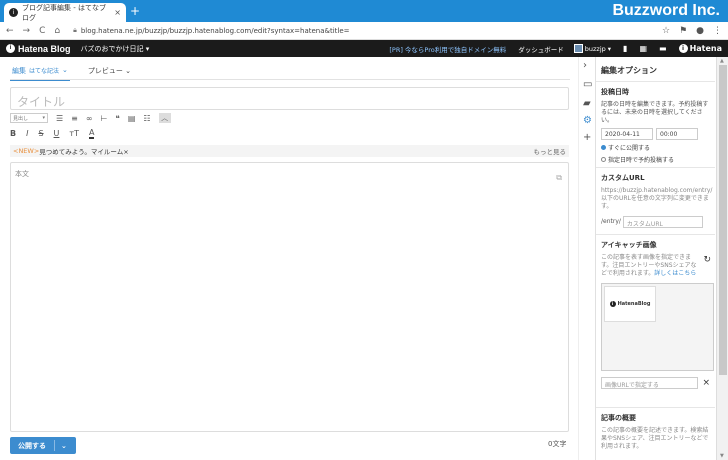  I want to click on bold-icon: B, so click(13, 133).